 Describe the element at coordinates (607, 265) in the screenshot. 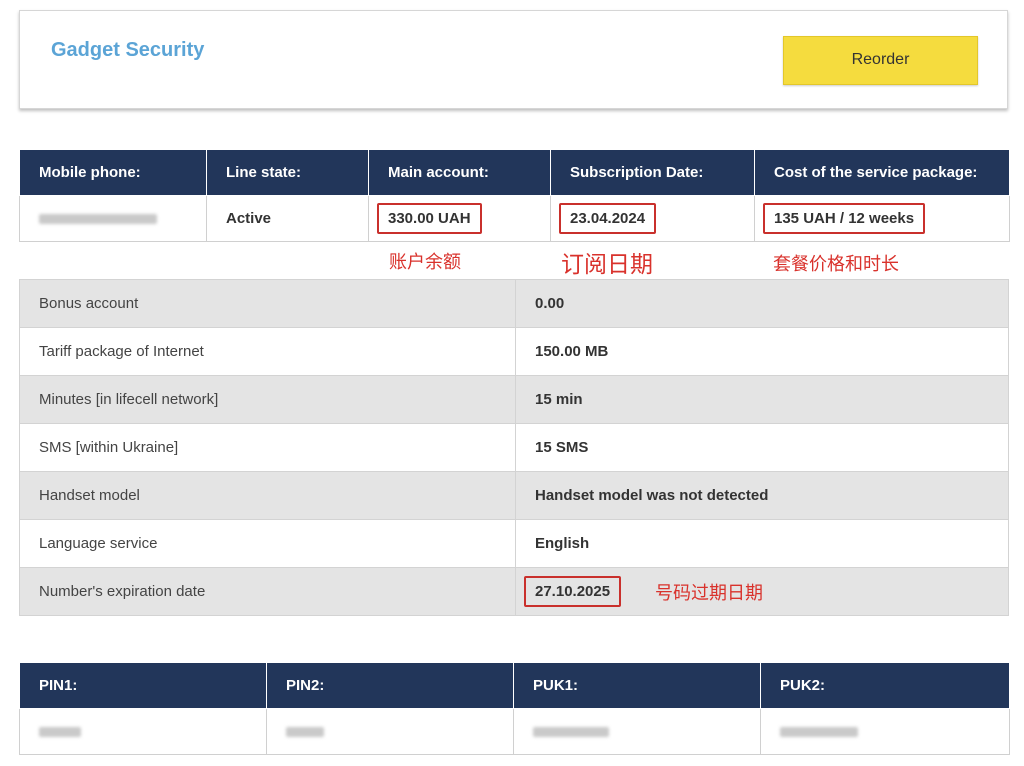

I see `annotation-subscription-date: 订阅日期` at that location.